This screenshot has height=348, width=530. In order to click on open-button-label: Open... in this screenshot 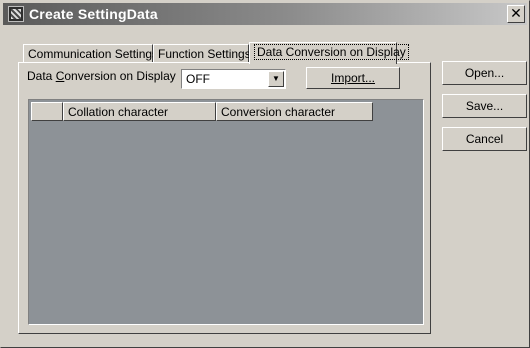, I will do `click(484, 73)`.